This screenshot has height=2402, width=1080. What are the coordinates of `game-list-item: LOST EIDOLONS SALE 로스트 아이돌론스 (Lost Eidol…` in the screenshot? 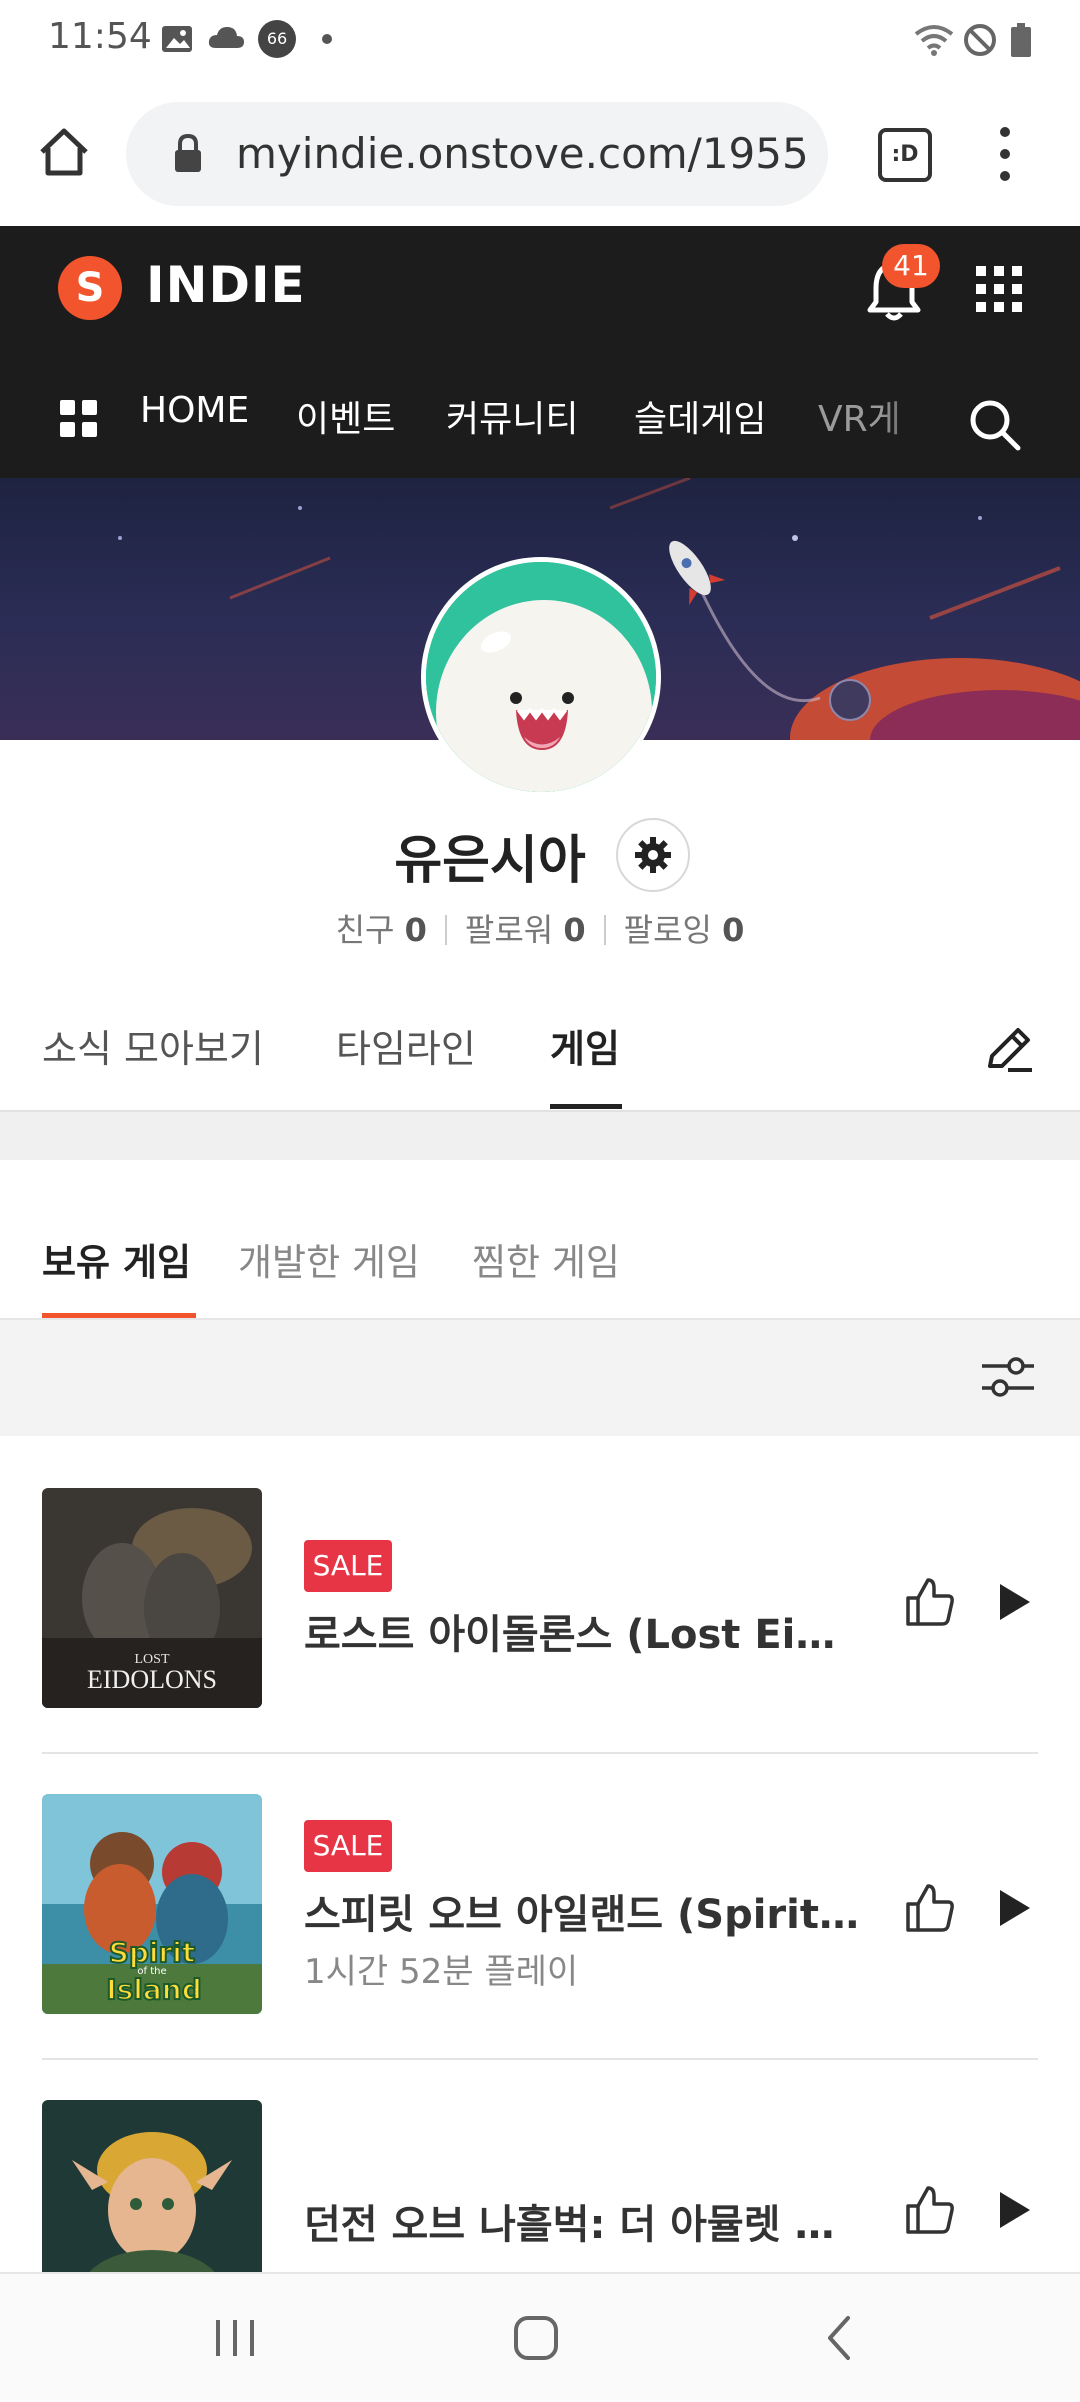 It's located at (540, 1601).